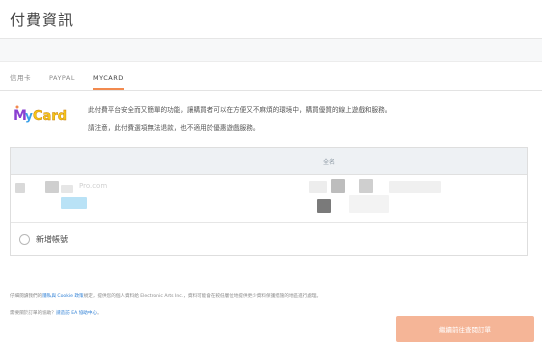 The height and width of the screenshot is (347, 542). What do you see at coordinates (271, 19) in the screenshot?
I see `modal-header: 付費資訊` at bounding box center [271, 19].